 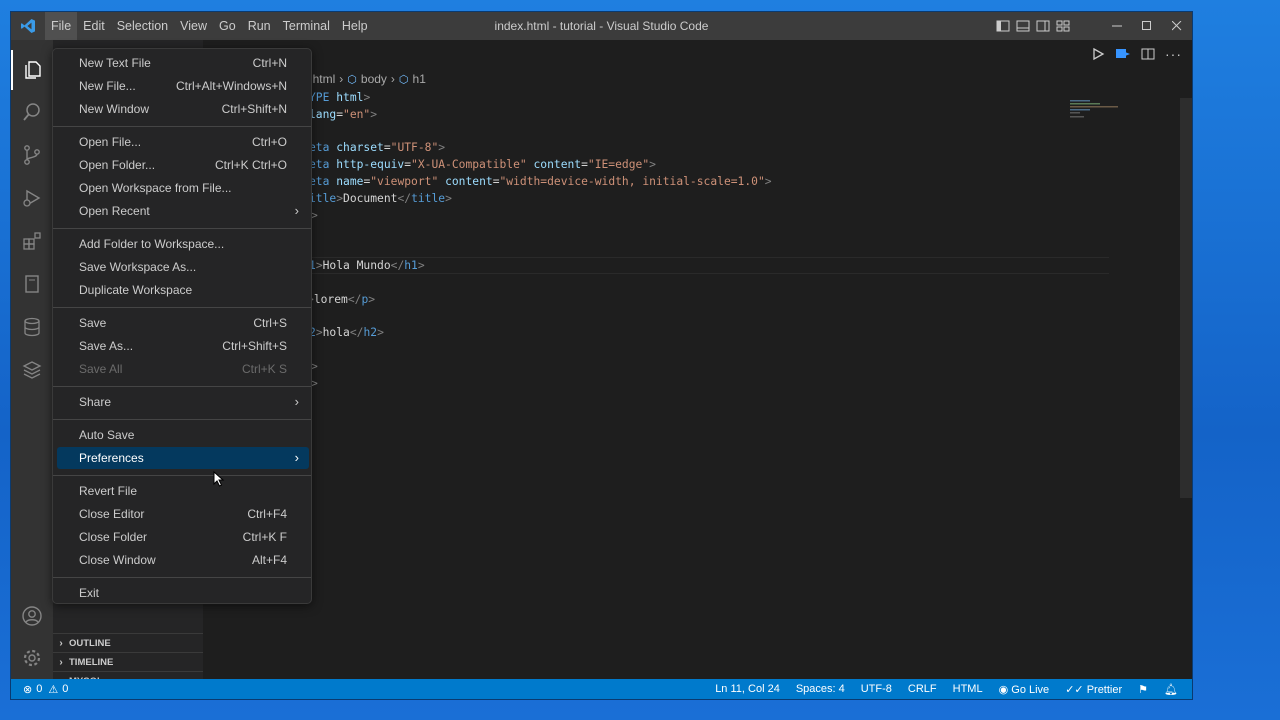 What do you see at coordinates (367, 265) in the screenshot?
I see `code-line: 1>Hola Mundo</h1>` at bounding box center [367, 265].